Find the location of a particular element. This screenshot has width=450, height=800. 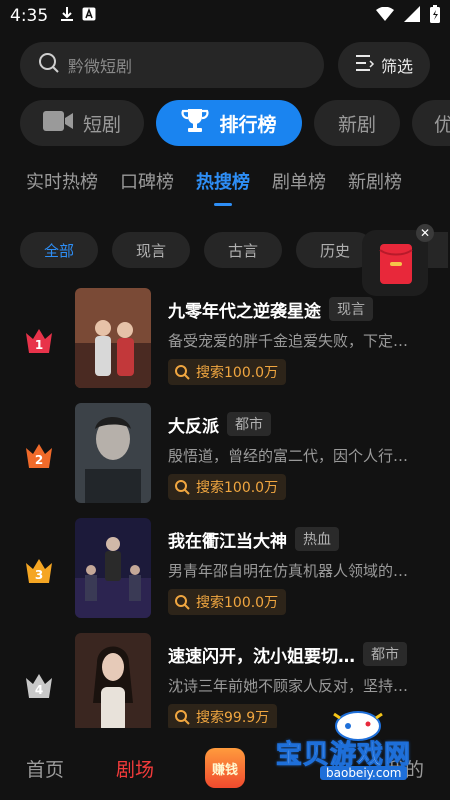

earn-icon: 赚钱 is located at coordinates (225, 768).